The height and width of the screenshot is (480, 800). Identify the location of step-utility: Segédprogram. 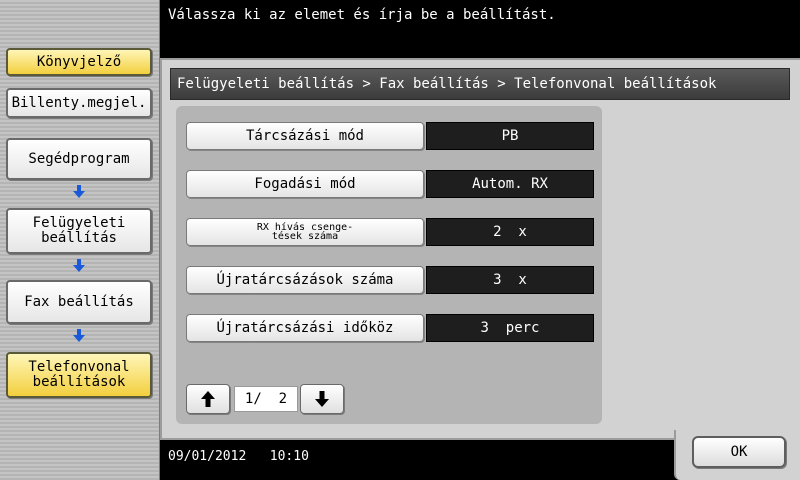
(79, 159).